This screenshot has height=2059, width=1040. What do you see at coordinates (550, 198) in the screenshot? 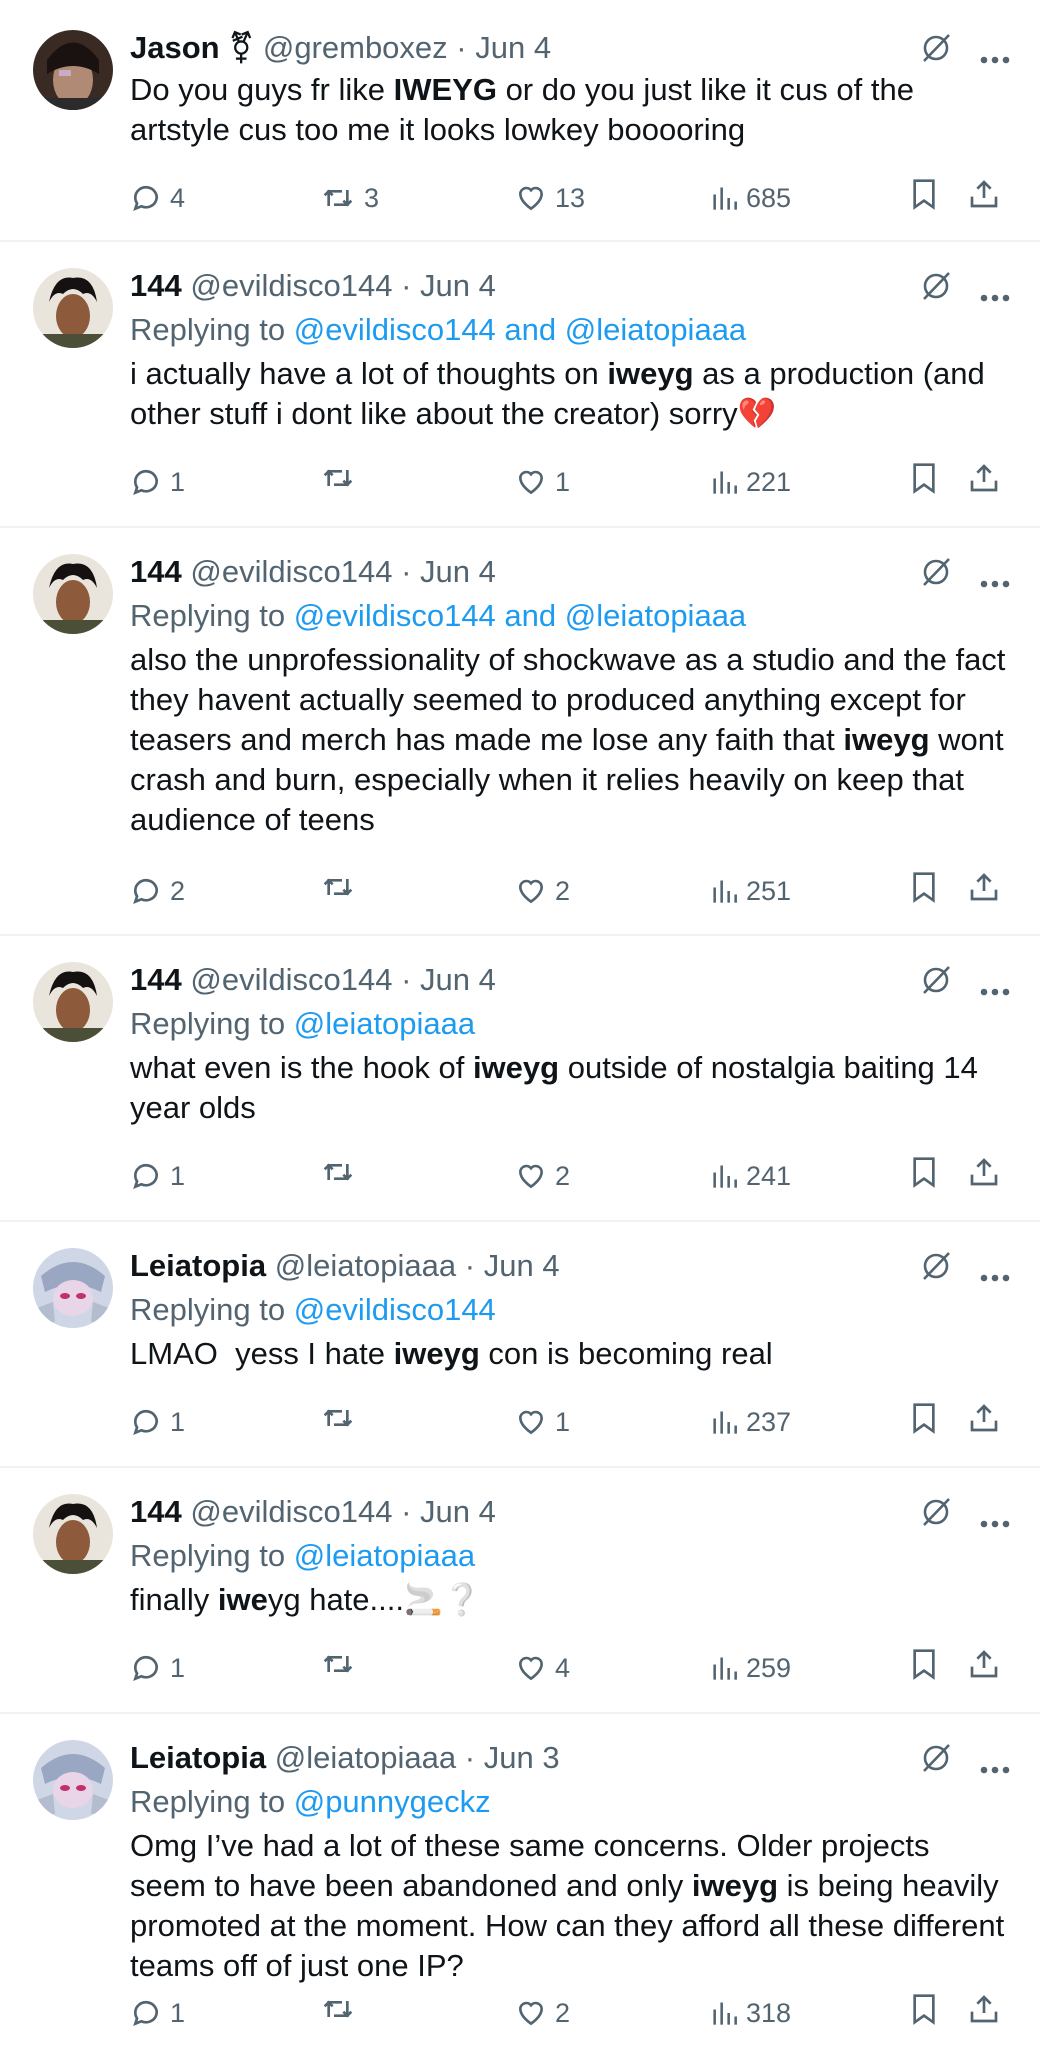
I see `like-button: 13` at bounding box center [550, 198].